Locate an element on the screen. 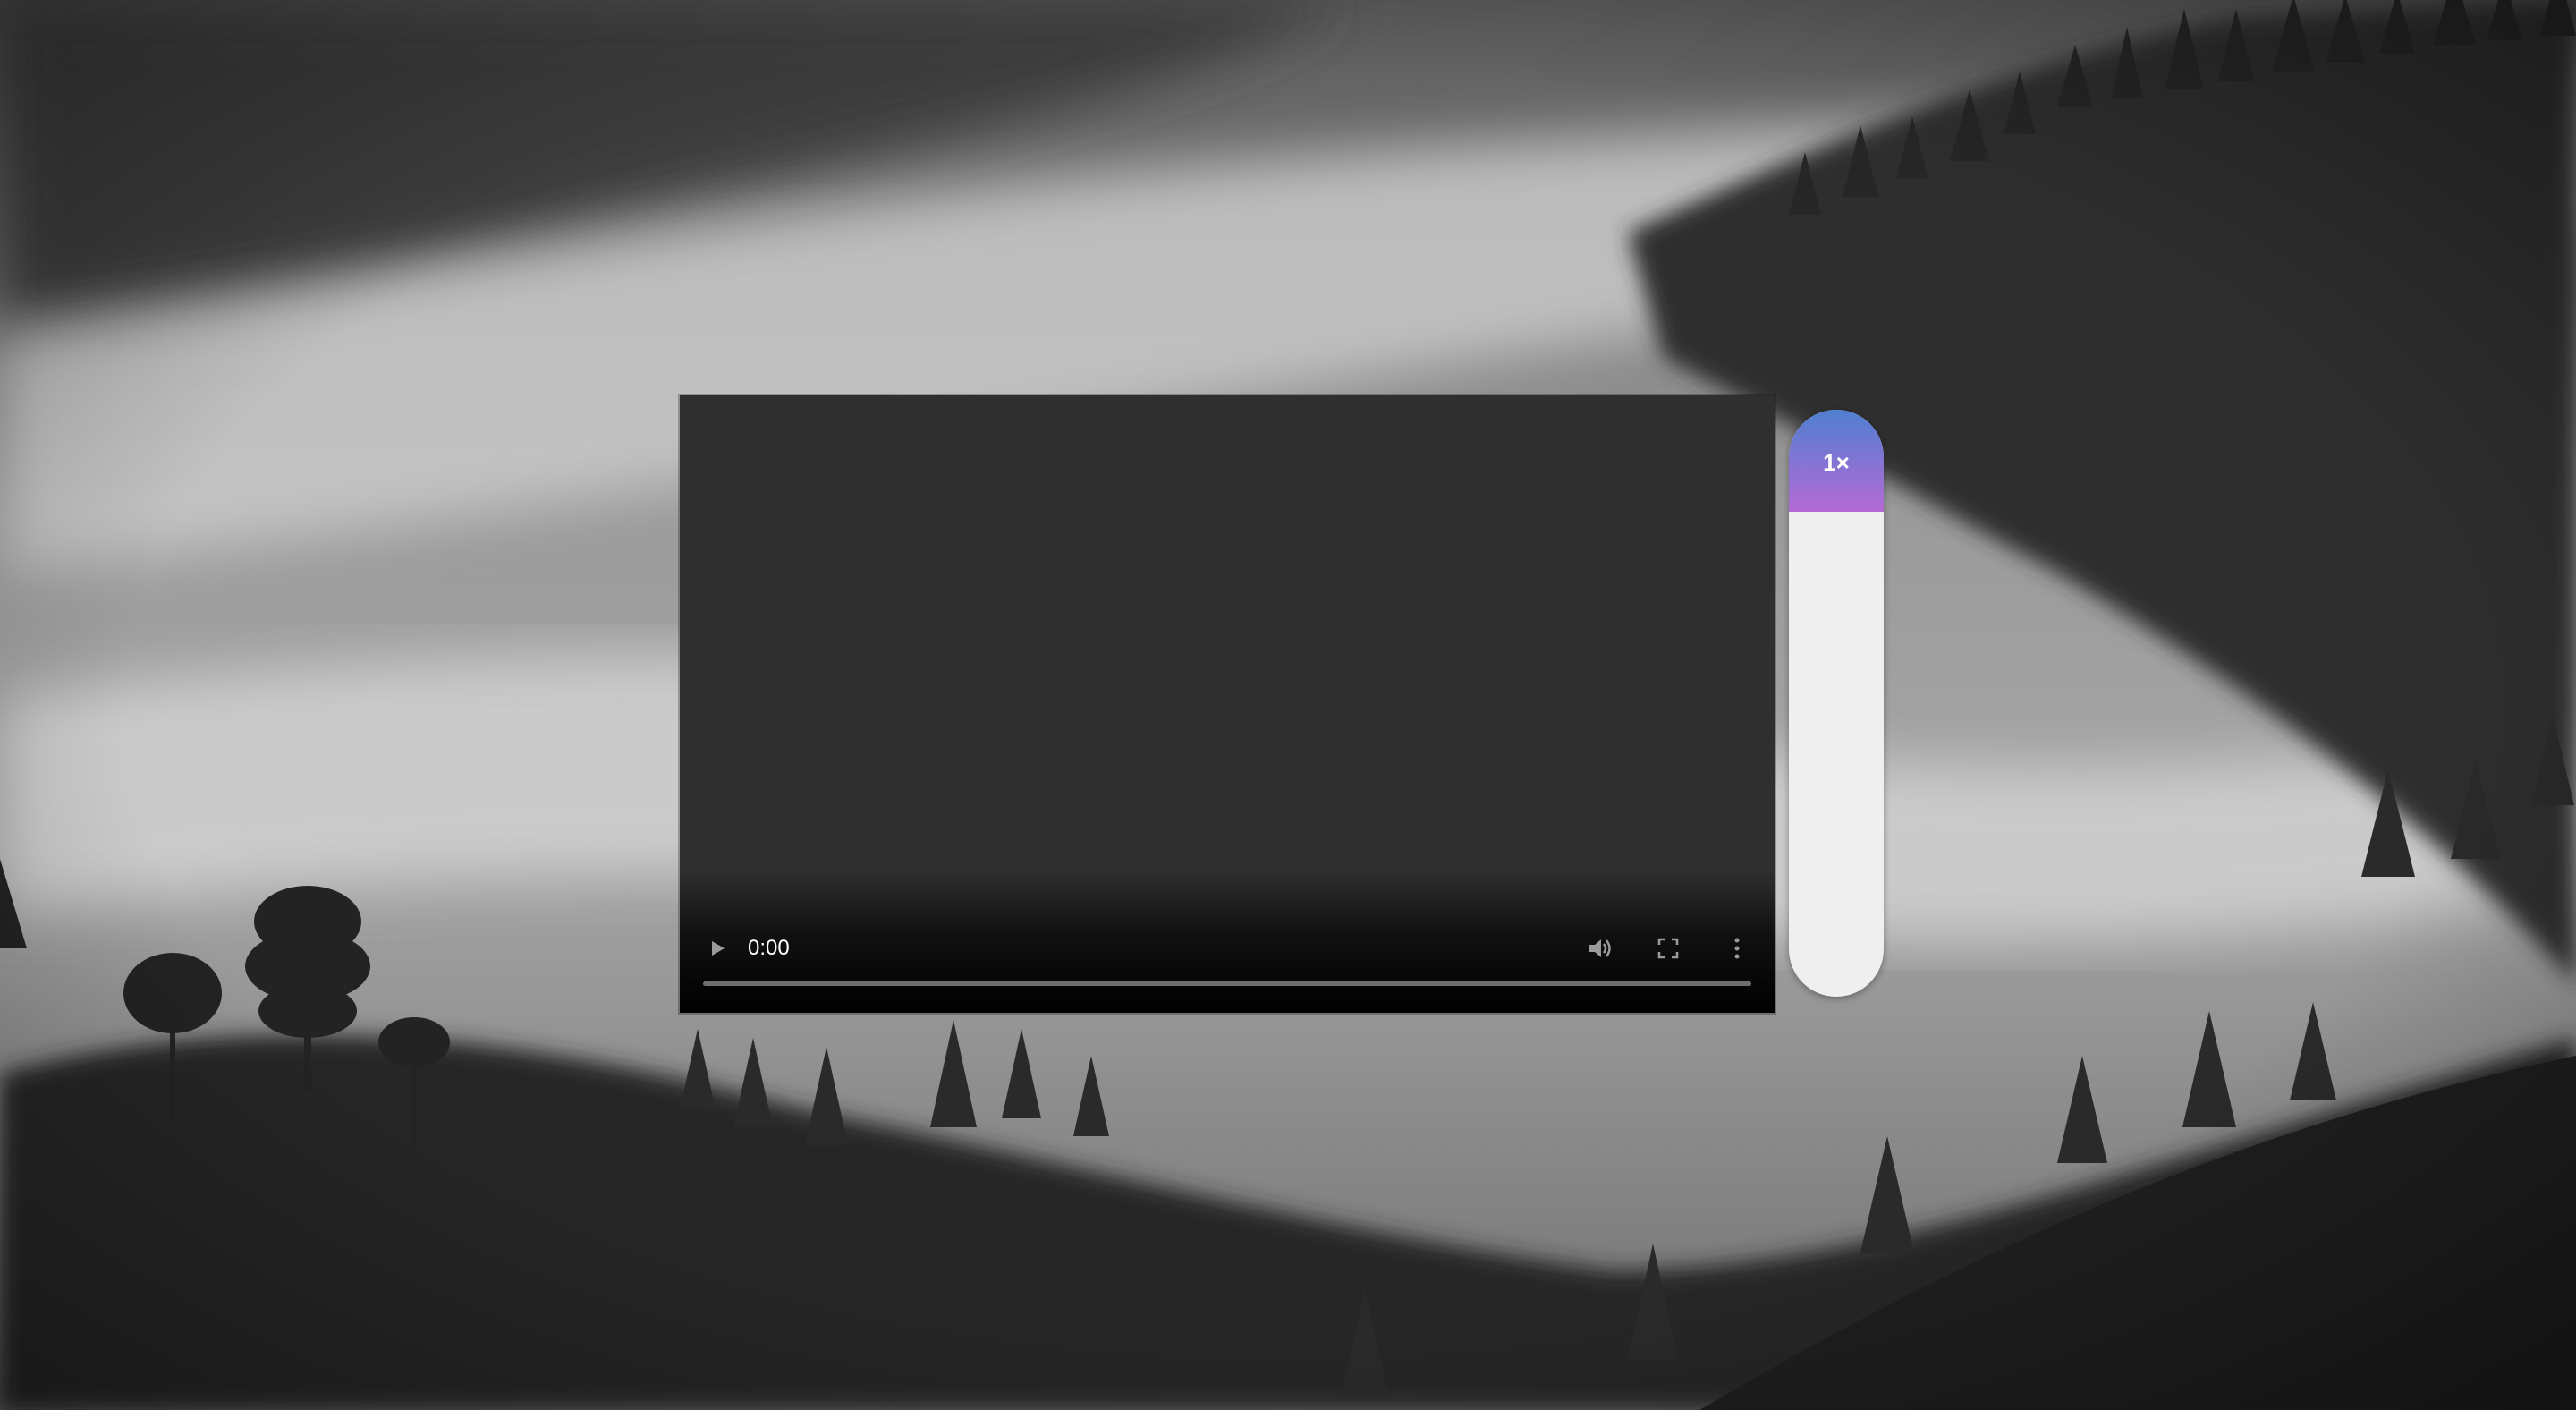 The height and width of the screenshot is (1410, 2576). playback-speed-label: 1× is located at coordinates (1836, 463).